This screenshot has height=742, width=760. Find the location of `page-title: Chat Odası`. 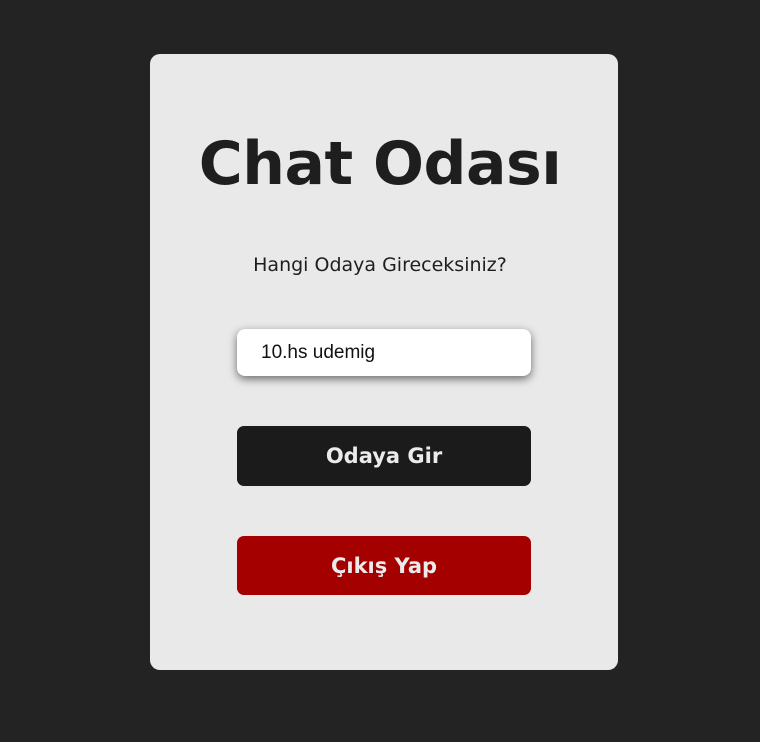

page-title: Chat Odası is located at coordinates (380, 164).